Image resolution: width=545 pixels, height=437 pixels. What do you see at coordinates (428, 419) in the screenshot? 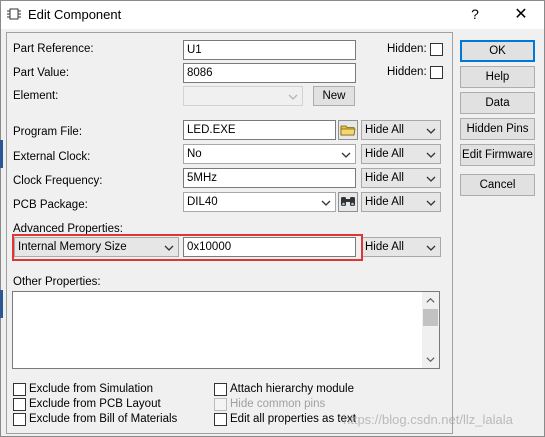
I see `watermark-text: https://blog.csdn.net/llz_lalala` at bounding box center [428, 419].